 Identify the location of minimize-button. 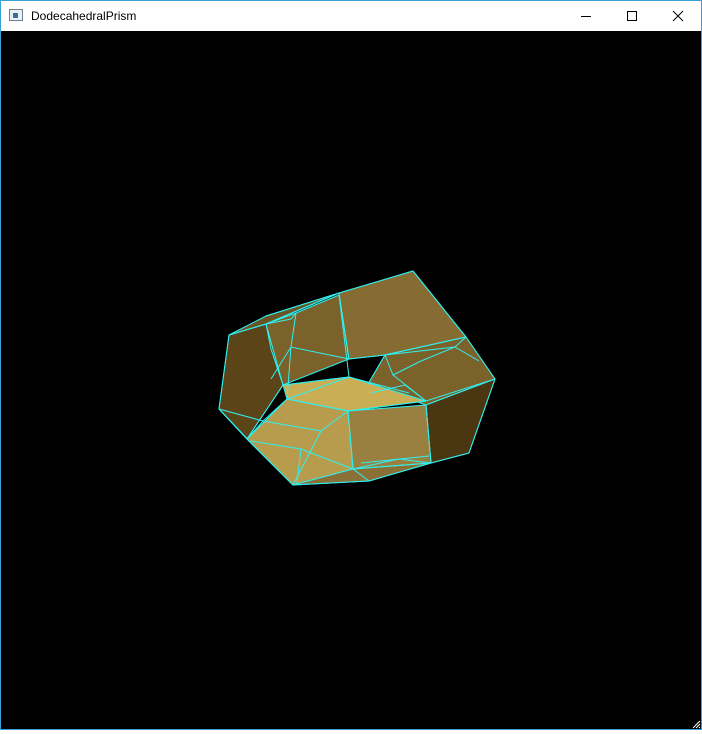
(586, 16).